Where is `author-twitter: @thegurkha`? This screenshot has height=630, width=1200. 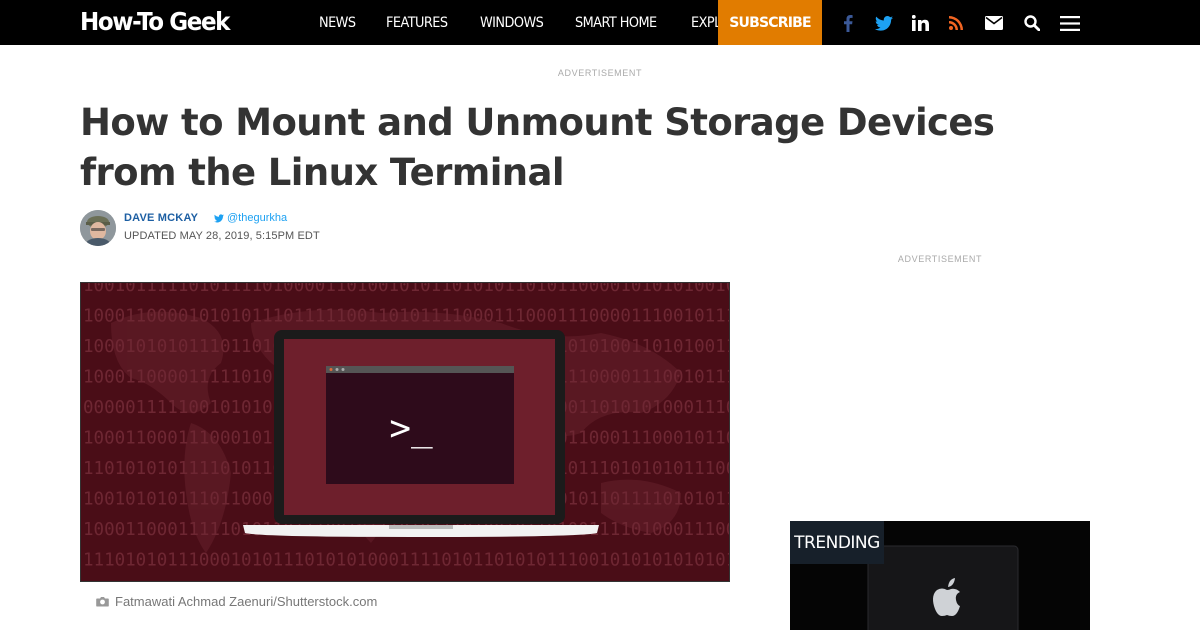 author-twitter: @thegurkha is located at coordinates (250, 218).